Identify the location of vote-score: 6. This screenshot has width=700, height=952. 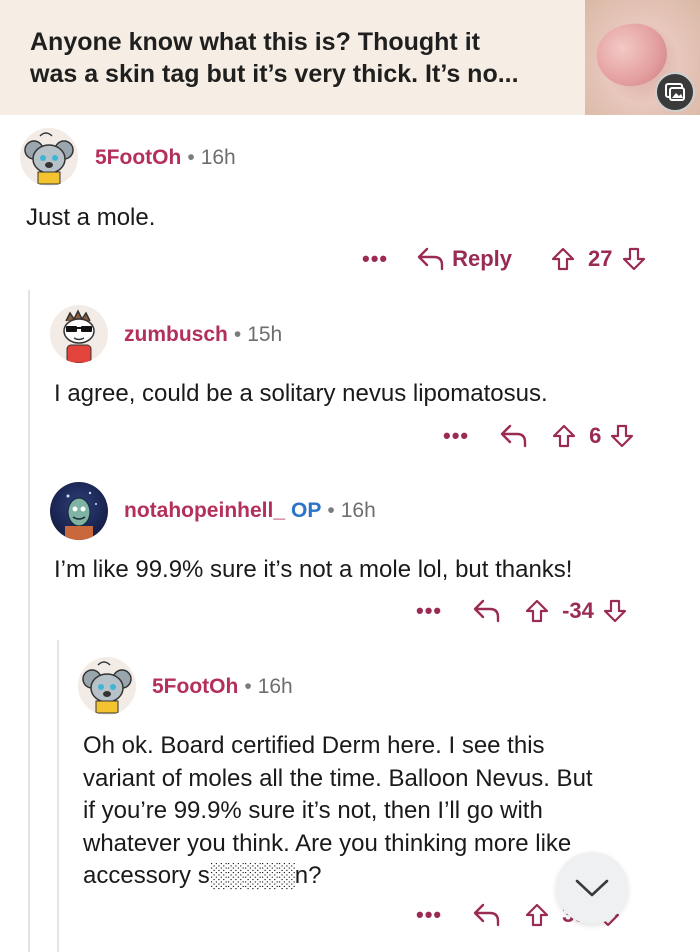
(595, 435).